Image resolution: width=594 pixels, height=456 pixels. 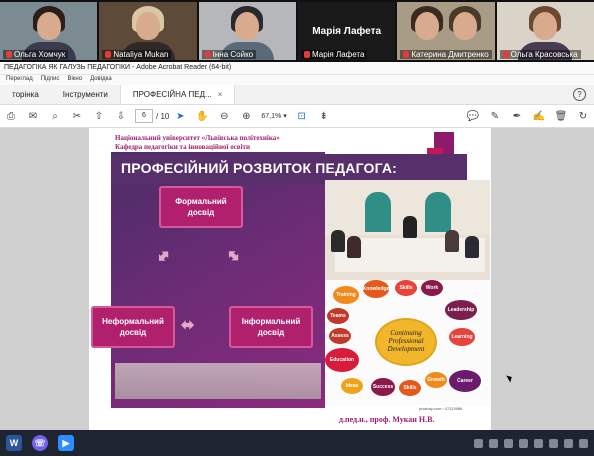 What do you see at coordinates (539, 116) in the screenshot?
I see `sign-icon: ✍` at bounding box center [539, 116].